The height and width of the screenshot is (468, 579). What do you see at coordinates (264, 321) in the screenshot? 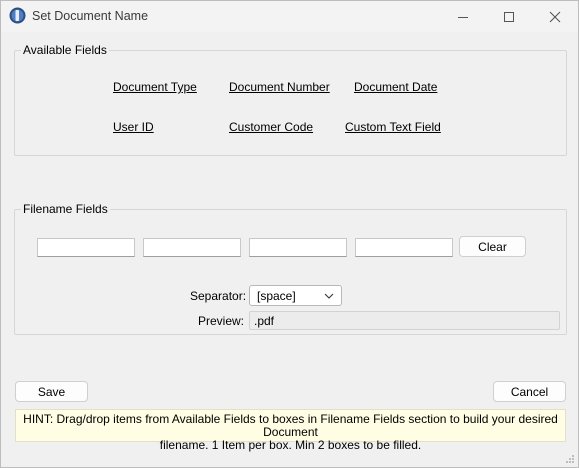
I see `preview-value: .pdf` at bounding box center [264, 321].